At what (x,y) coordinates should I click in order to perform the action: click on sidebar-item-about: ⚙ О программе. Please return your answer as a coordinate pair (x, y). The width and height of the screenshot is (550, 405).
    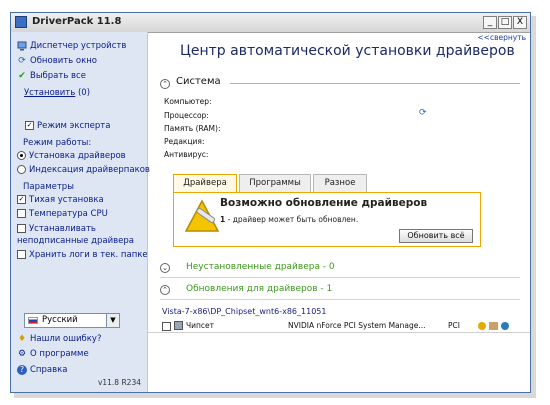
    Looking at the image, I should click on (53, 354).